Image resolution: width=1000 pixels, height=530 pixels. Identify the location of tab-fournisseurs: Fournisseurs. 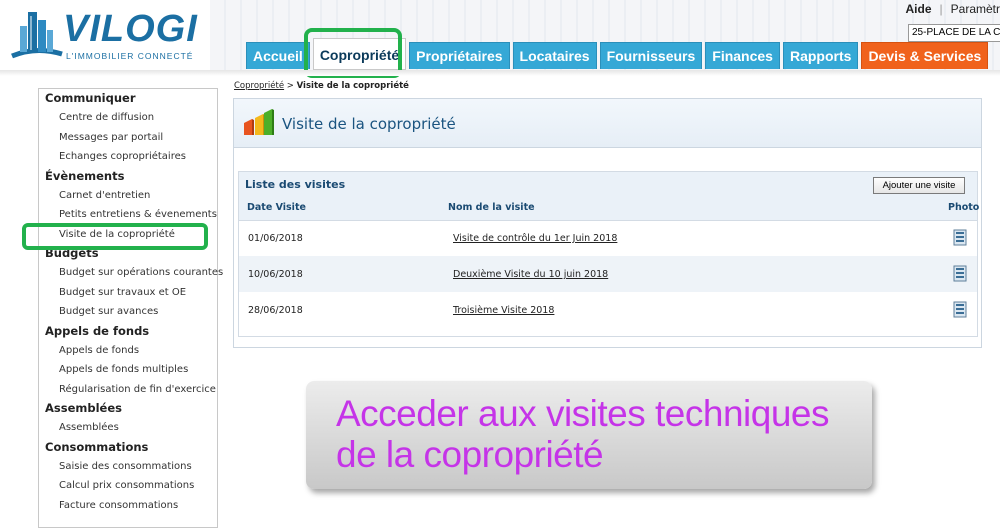
(651, 55).